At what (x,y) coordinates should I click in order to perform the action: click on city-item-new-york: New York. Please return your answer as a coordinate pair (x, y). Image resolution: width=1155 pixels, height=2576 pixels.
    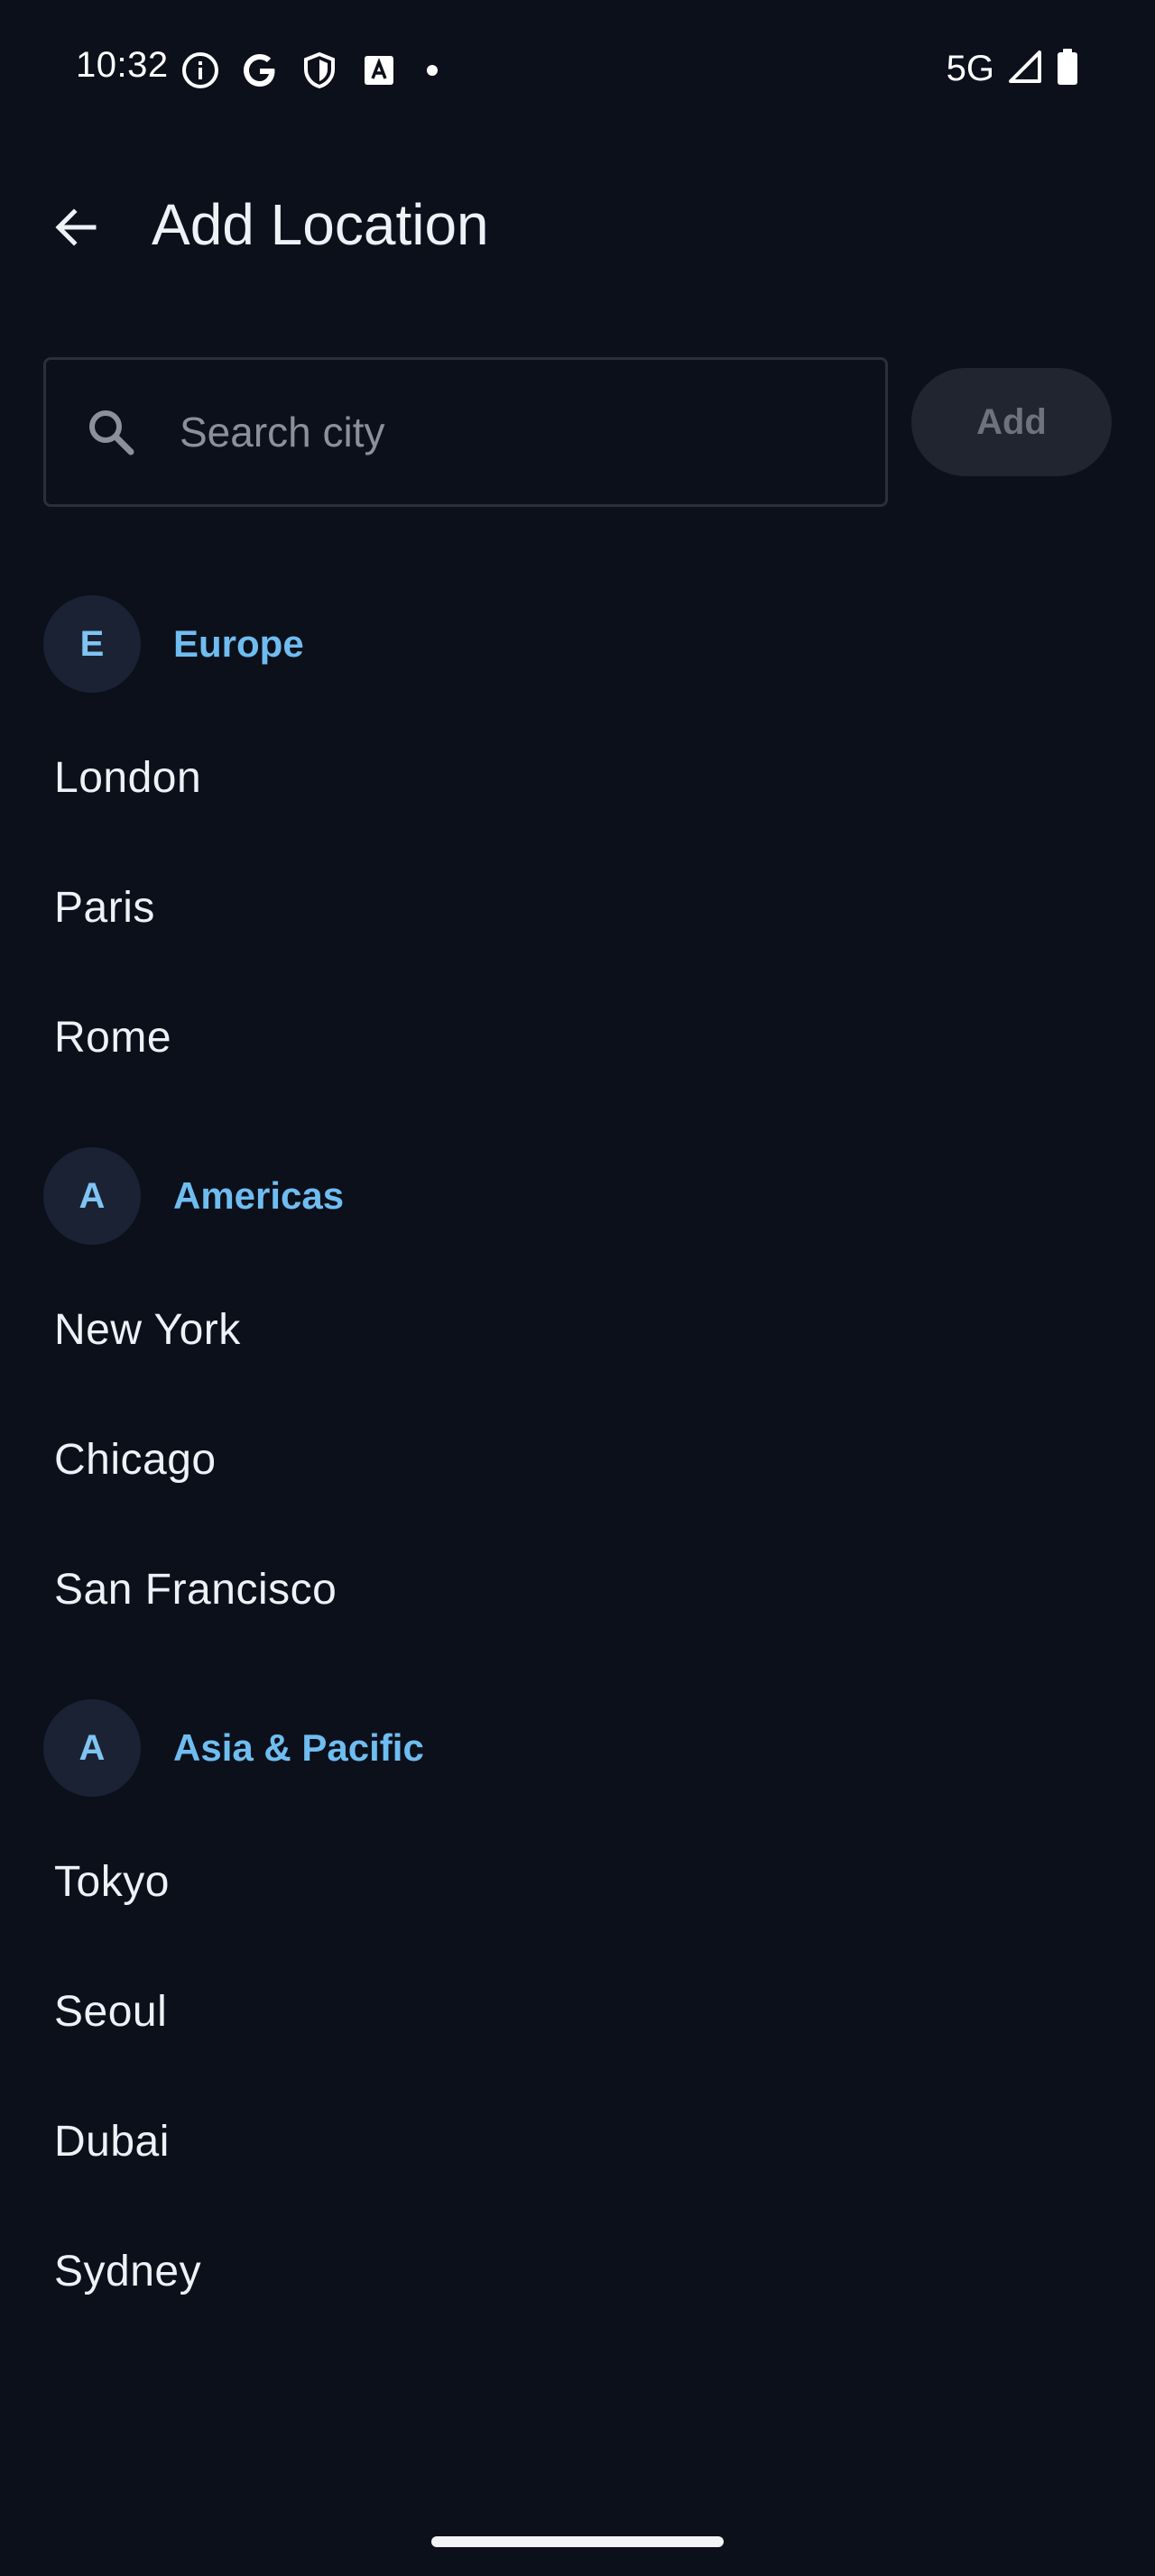
    Looking at the image, I should click on (577, 1329).